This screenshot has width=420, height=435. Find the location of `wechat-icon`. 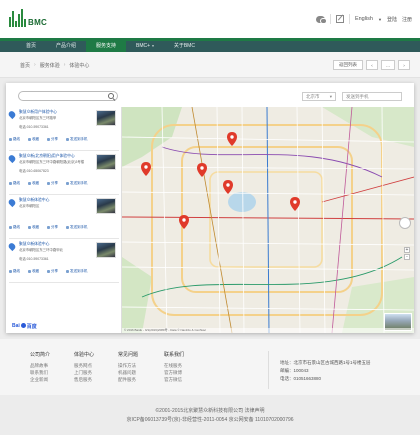

wechat-icon is located at coordinates (321, 19).